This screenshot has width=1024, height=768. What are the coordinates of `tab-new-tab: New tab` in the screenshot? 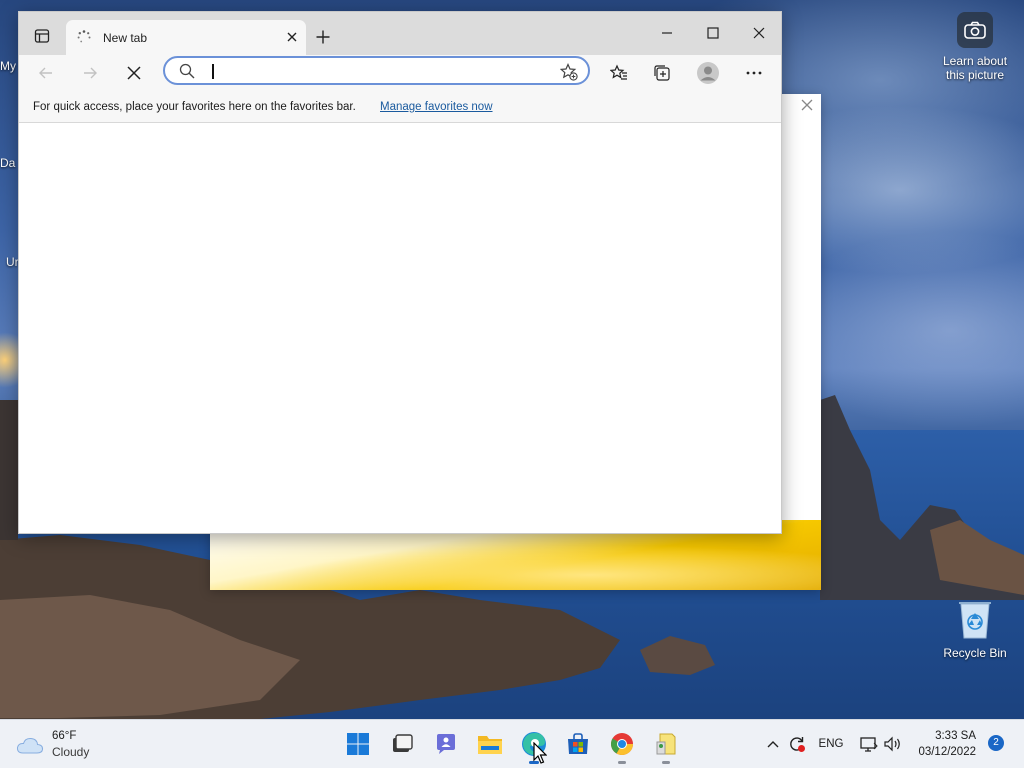 It's located at (186, 37).